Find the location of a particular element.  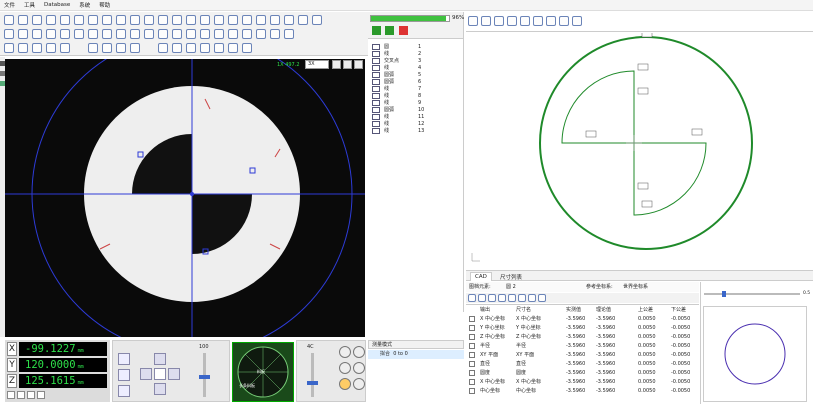

line2-icon is located at coordinates (219, 34).